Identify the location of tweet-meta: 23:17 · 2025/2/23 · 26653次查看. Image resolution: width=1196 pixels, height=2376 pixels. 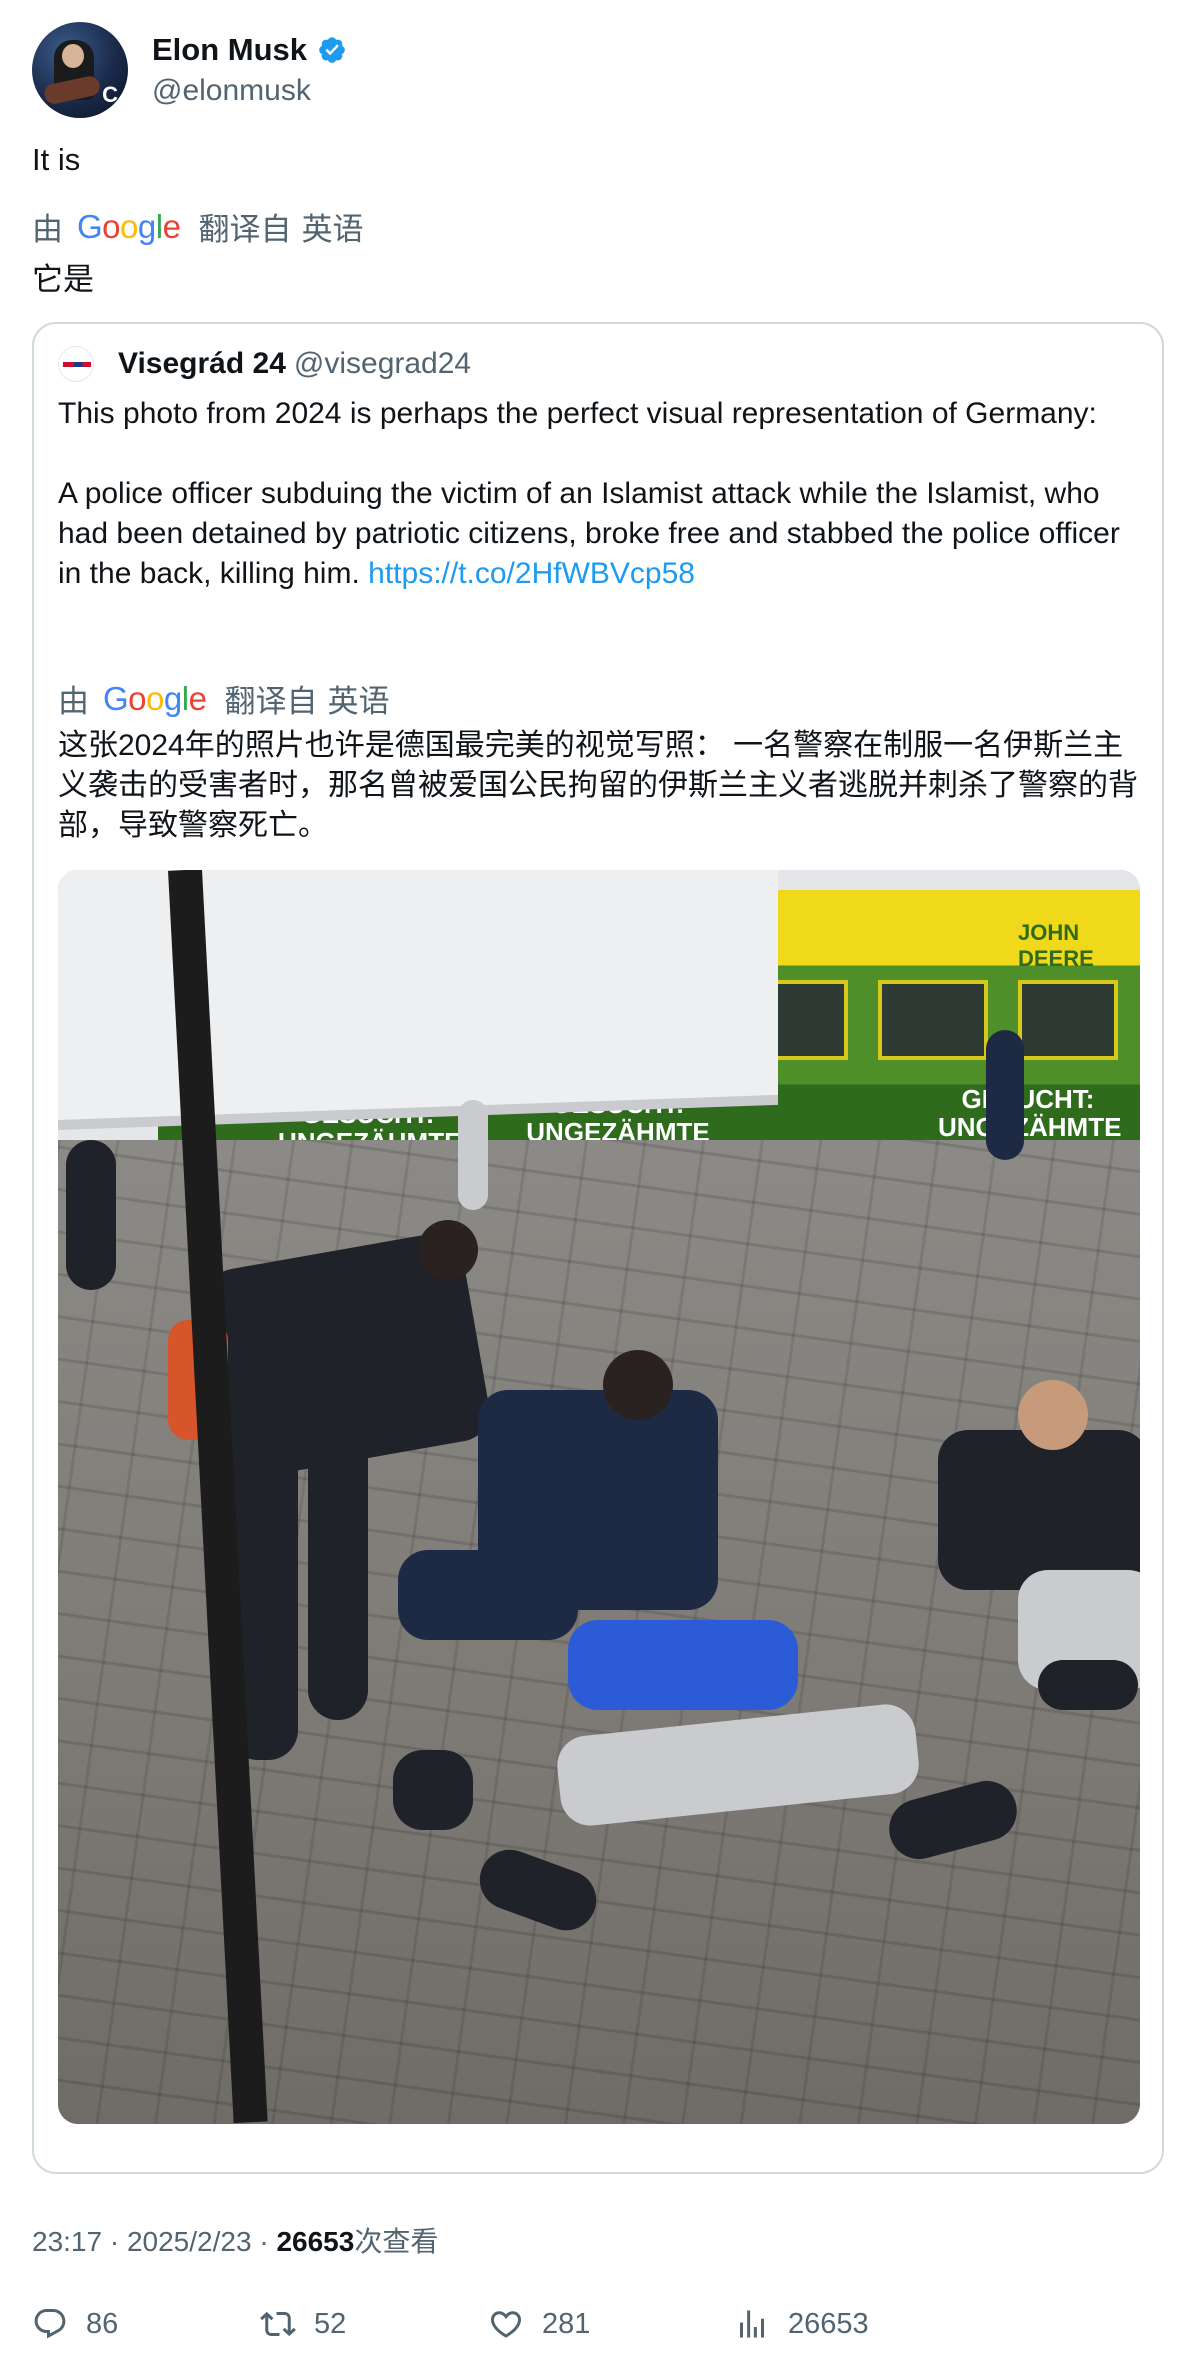
(235, 2241).